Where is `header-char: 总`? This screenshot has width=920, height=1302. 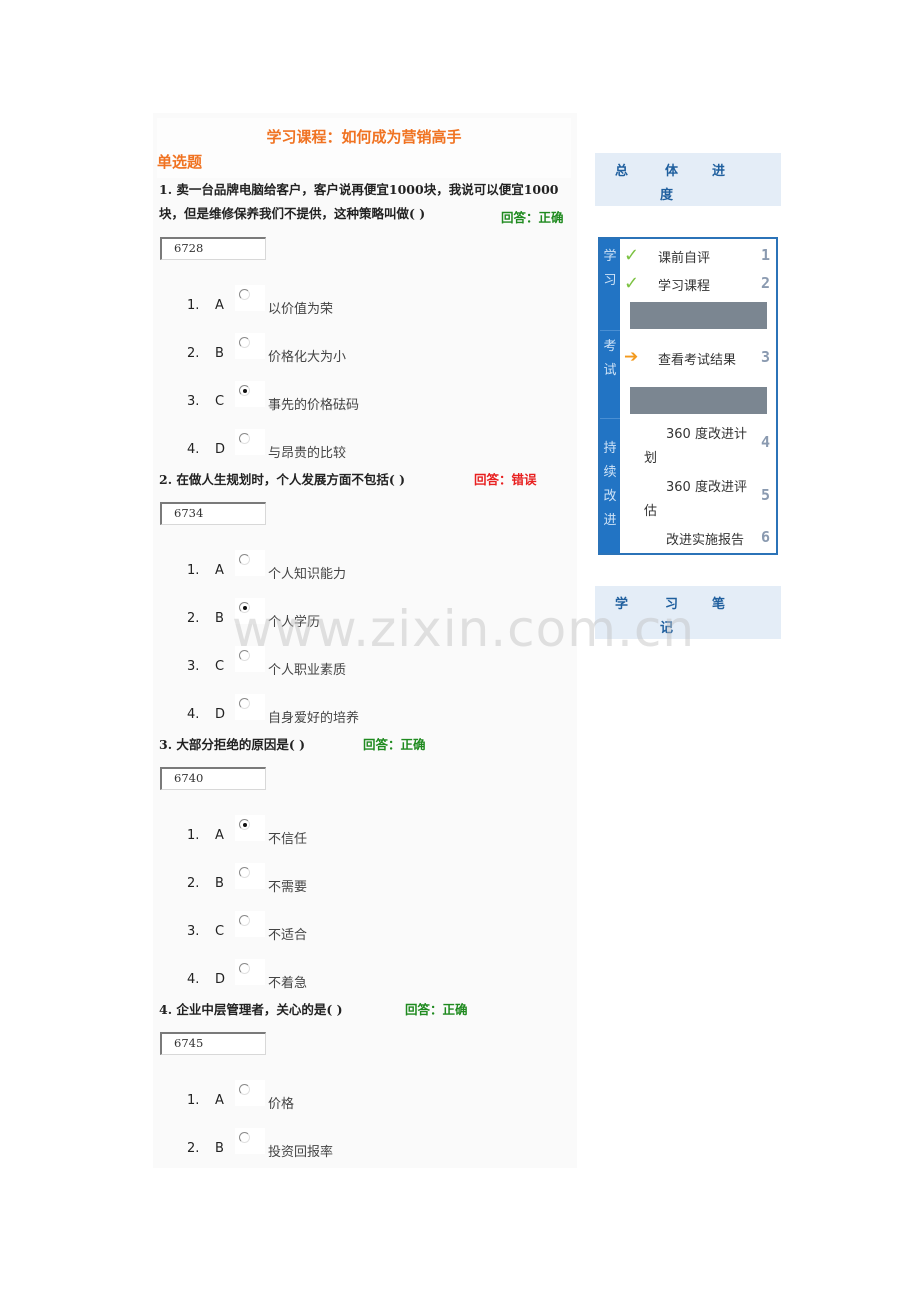 header-char: 总 is located at coordinates (622, 171).